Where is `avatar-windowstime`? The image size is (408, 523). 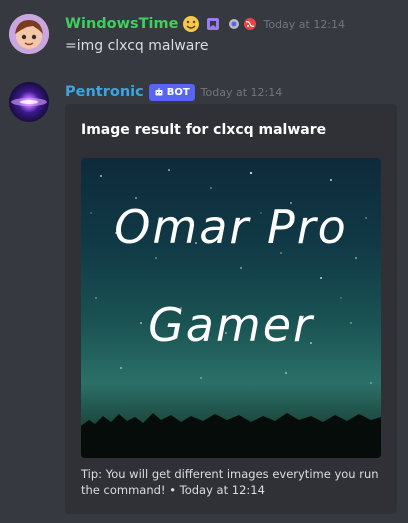
avatar-windowstime is located at coordinates (29, 34).